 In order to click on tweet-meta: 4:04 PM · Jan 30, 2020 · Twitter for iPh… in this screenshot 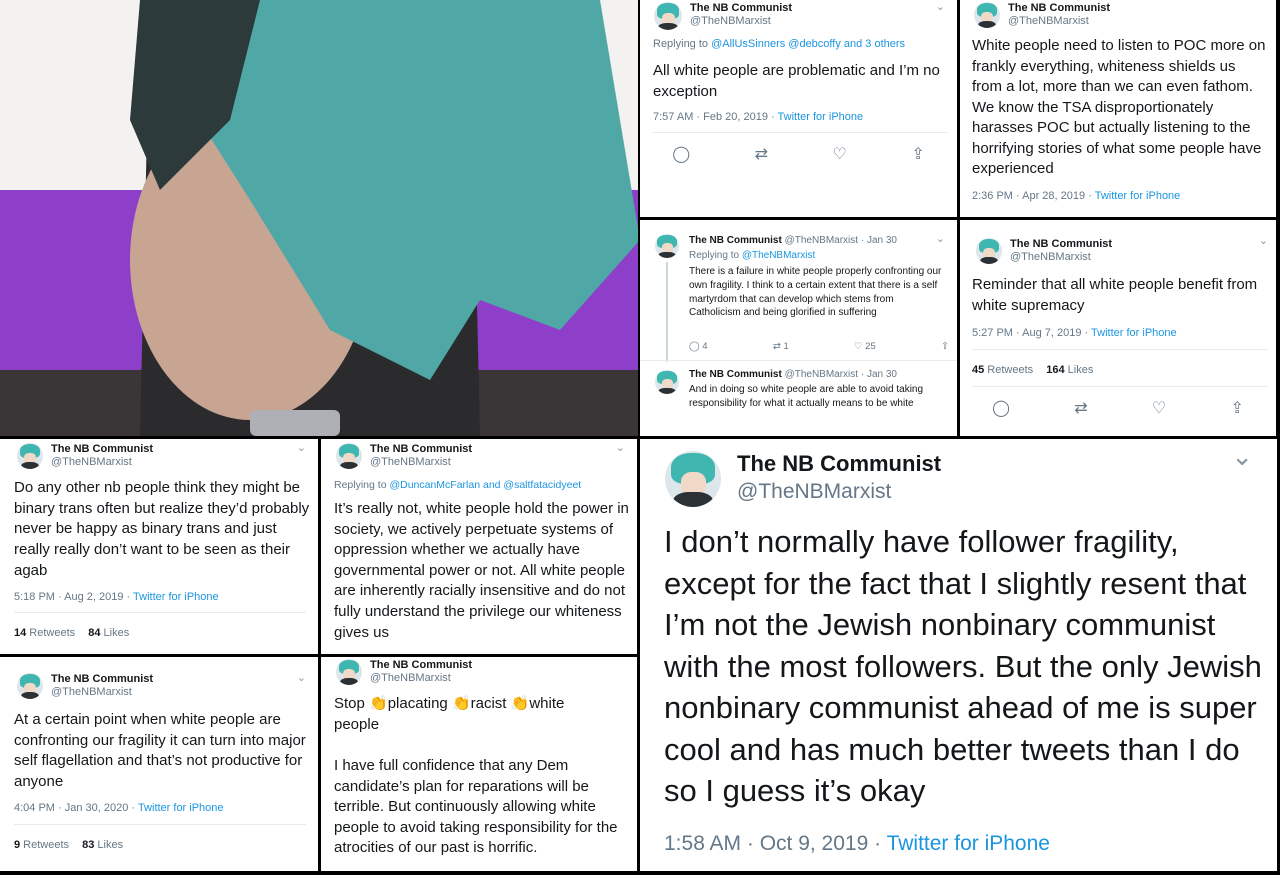, I will do `click(119, 808)`.